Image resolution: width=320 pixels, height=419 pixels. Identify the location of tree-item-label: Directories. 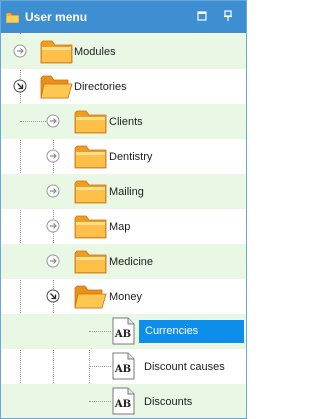
(100, 87).